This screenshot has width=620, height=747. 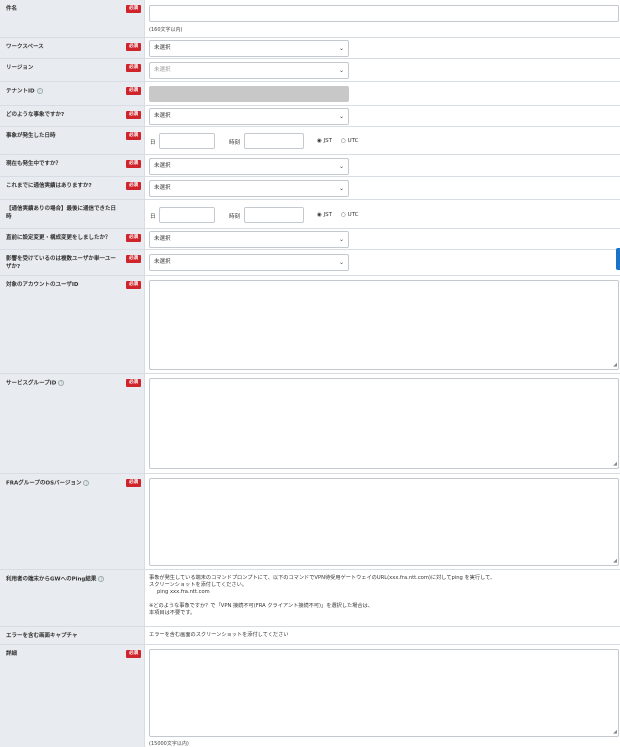 What do you see at coordinates (384, 325) in the screenshot?
I see `account-user-id-textarea: ◢` at bounding box center [384, 325].